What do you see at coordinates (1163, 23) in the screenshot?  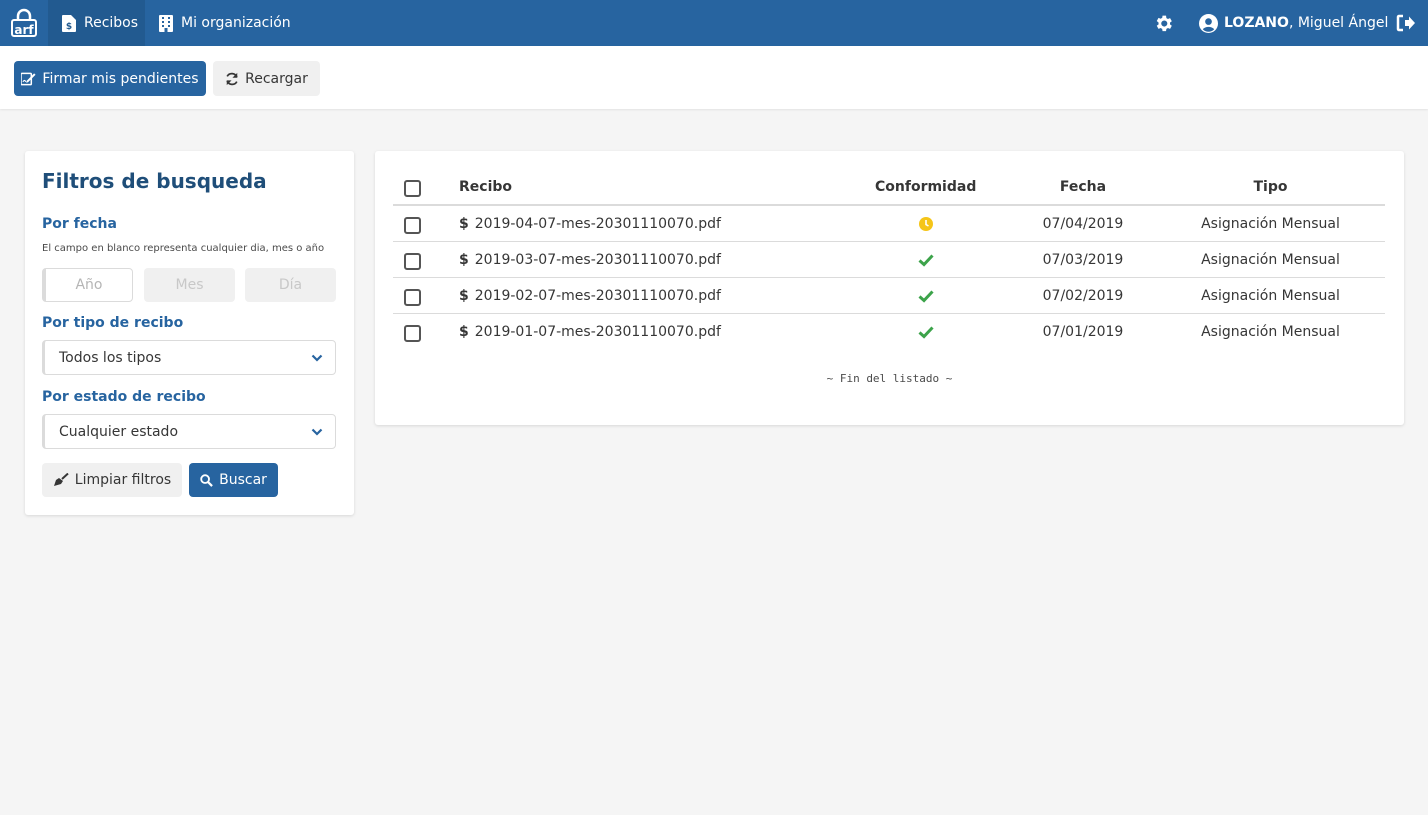 I see `gear-icon` at bounding box center [1163, 23].